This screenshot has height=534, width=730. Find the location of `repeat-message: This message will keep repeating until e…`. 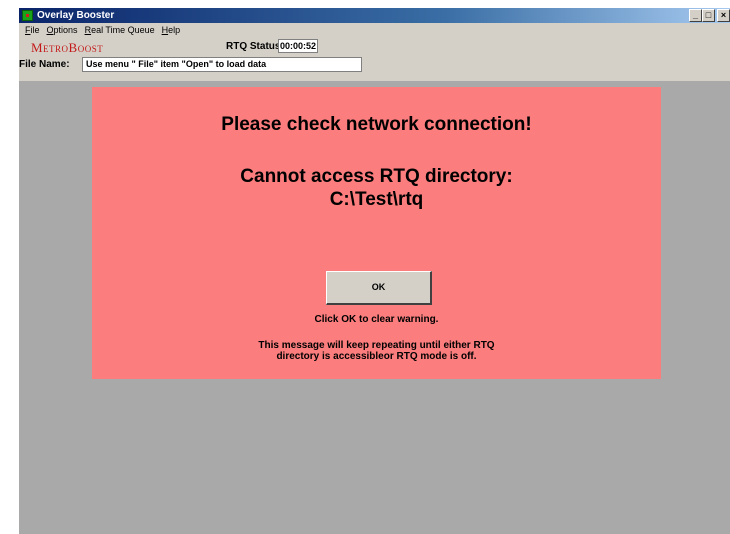

repeat-message: This message will keep repeating until e… is located at coordinates (376, 351).